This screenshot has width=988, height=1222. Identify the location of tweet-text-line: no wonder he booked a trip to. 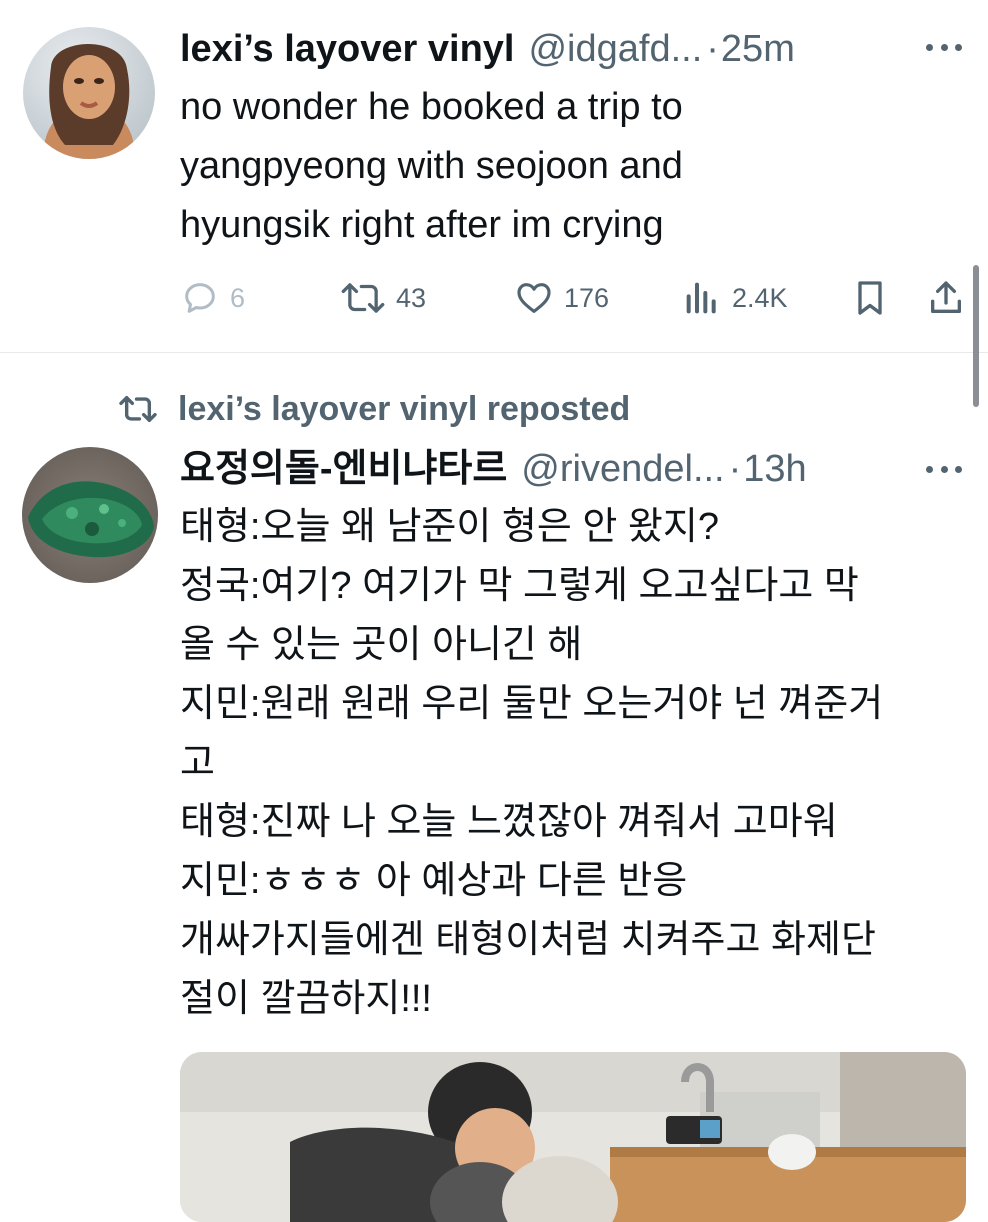
(431, 107).